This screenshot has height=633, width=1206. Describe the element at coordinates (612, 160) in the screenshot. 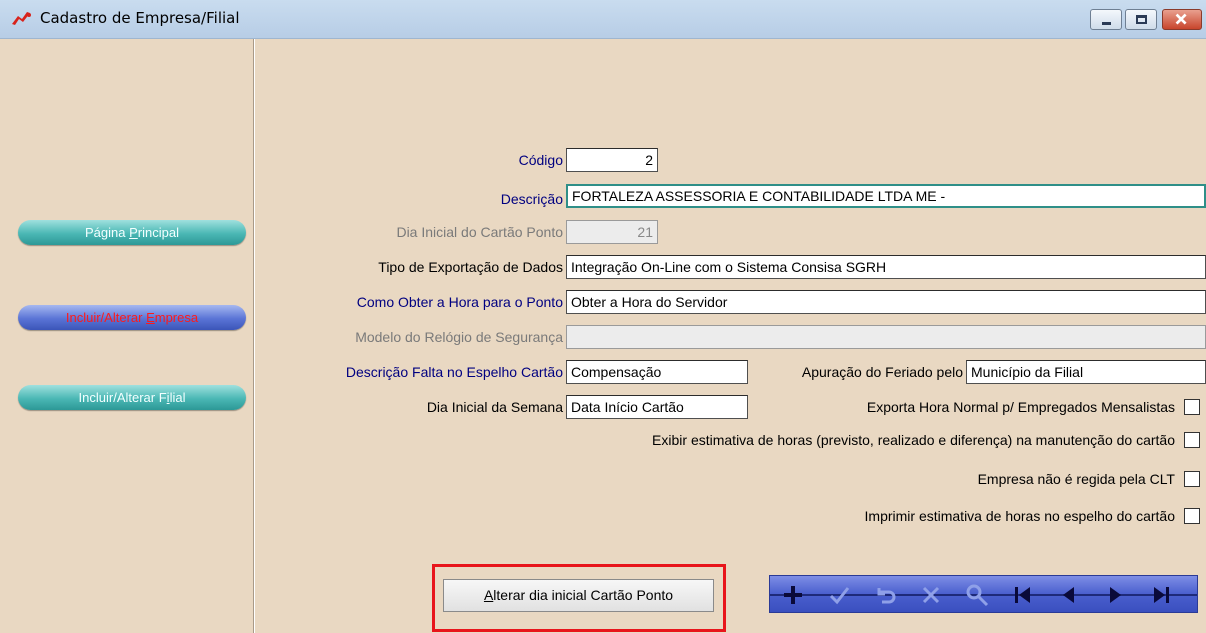

I see `codigo-field: 2` at that location.